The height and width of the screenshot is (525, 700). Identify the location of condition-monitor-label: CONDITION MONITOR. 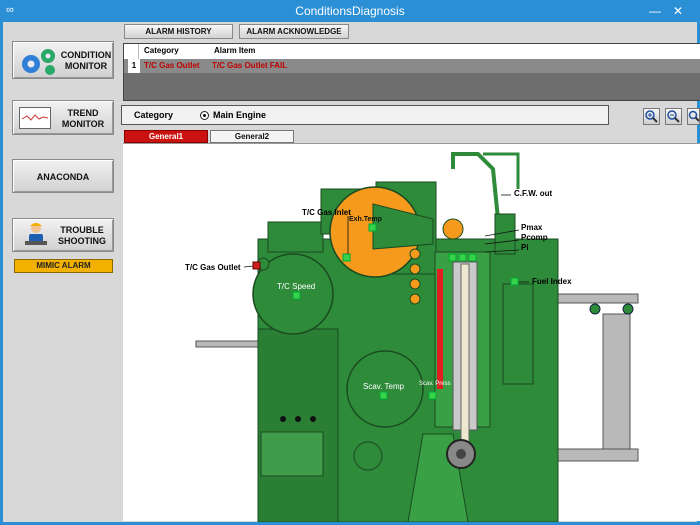
(86, 60).